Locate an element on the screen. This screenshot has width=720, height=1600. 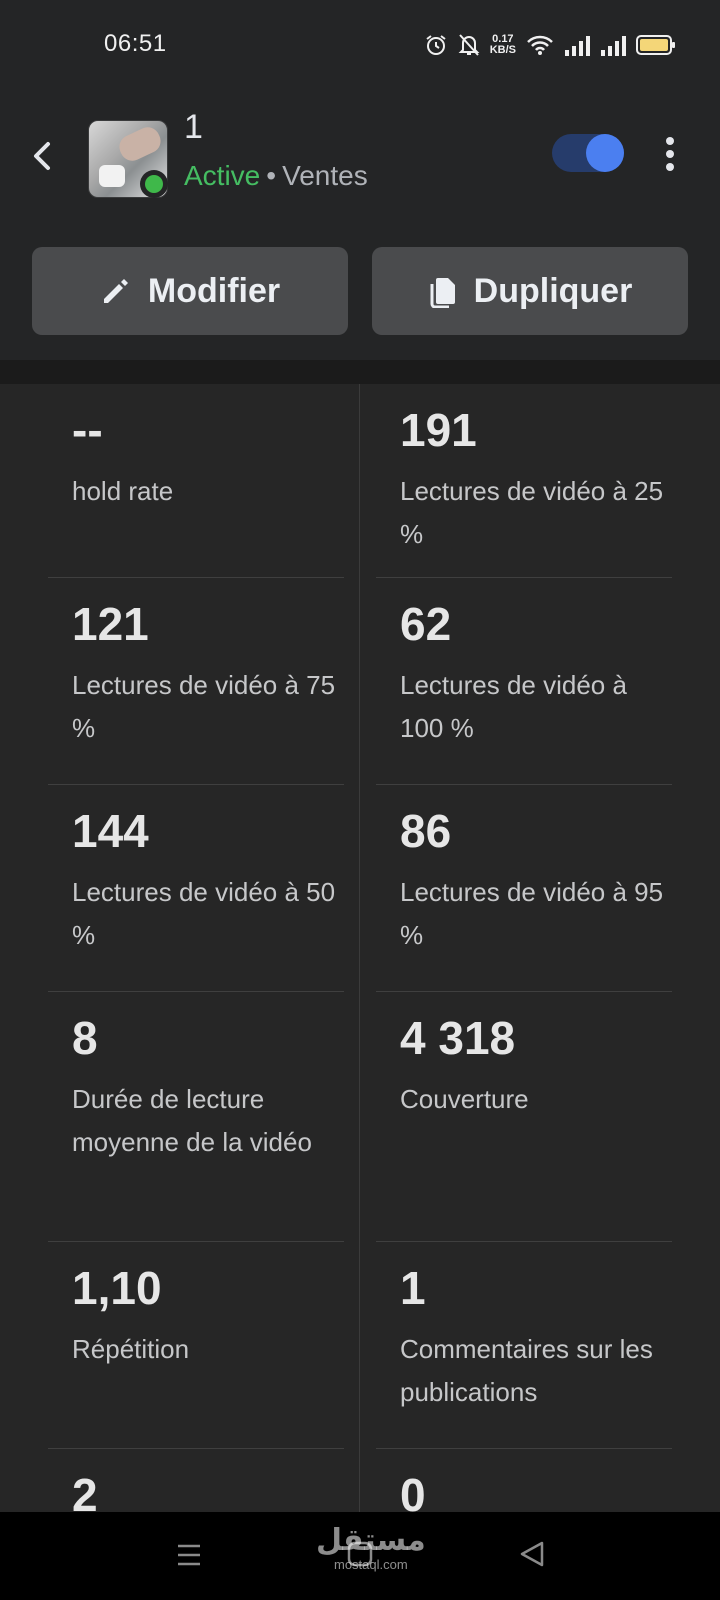
watermark: مستقل mostaql.com is located at coordinates (371, 1548).